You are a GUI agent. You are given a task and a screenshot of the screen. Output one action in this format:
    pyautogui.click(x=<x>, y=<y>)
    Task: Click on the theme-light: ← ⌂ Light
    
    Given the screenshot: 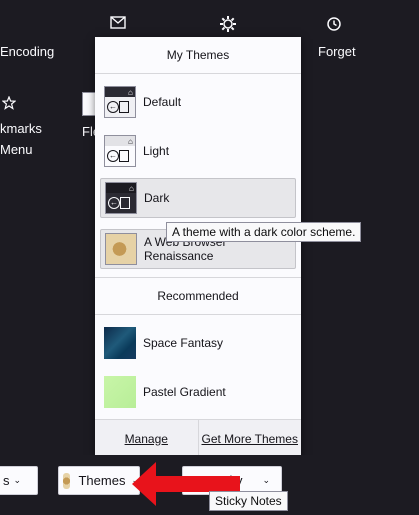 What is the action you would take?
    pyautogui.click(x=198, y=151)
    